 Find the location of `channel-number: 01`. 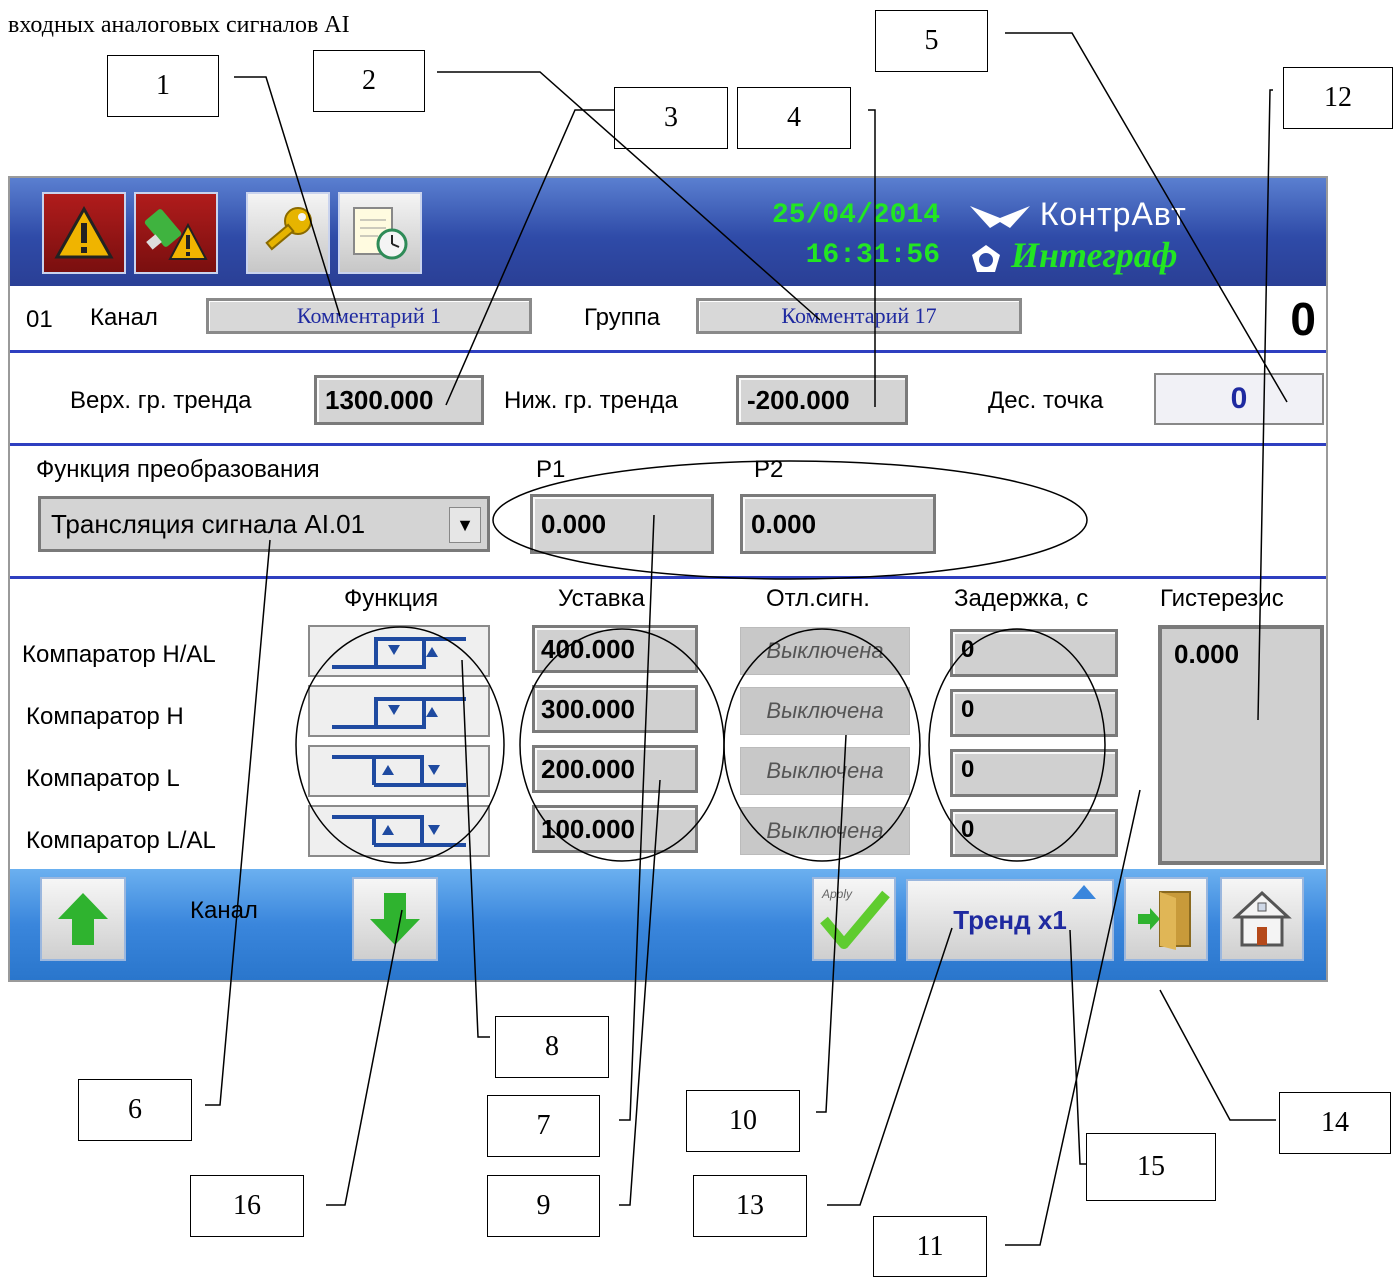

channel-number: 01 is located at coordinates (39, 319).